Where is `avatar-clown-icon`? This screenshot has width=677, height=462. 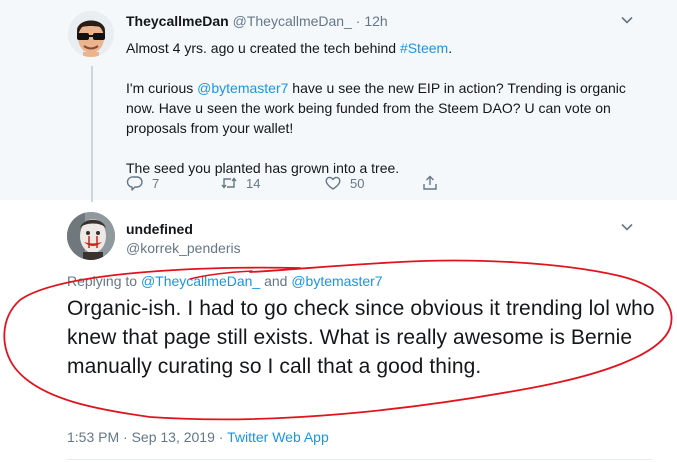
avatar-clown-icon is located at coordinates (91, 236).